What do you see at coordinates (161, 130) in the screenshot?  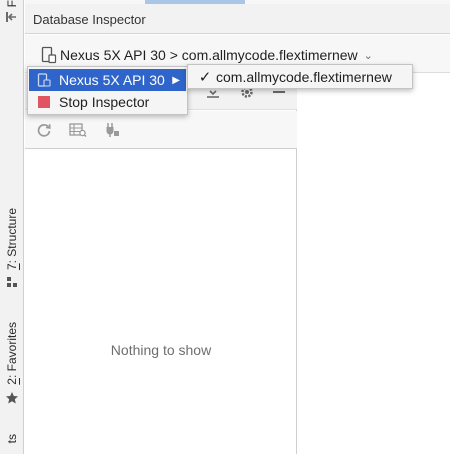 I see `panel-actions-toolbar` at bounding box center [161, 130].